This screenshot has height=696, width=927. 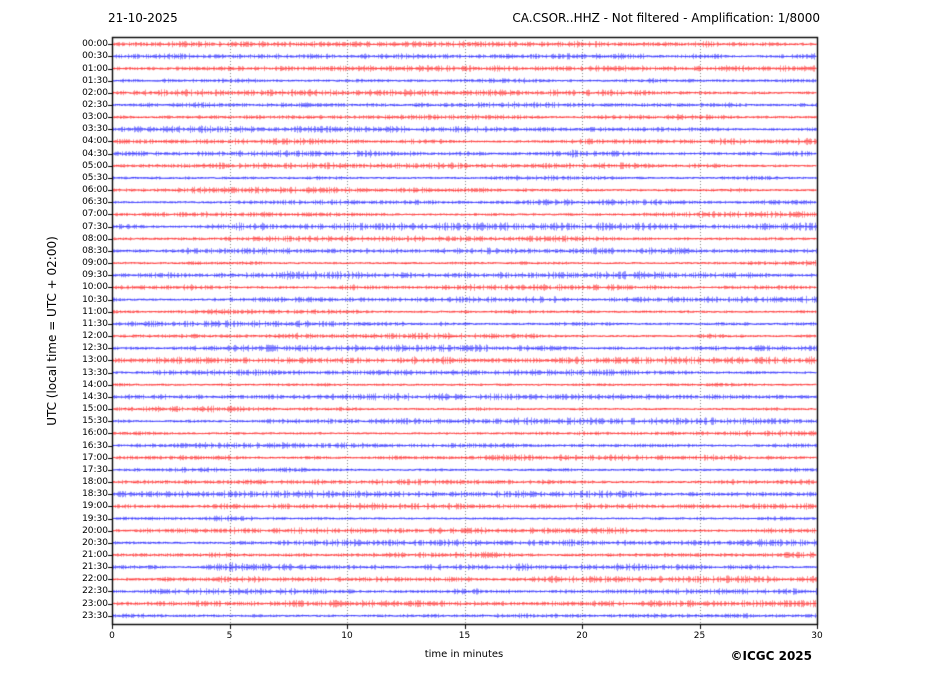 What do you see at coordinates (95, 542) in the screenshot?
I see `y-tick-label: 20:30` at bounding box center [95, 542].